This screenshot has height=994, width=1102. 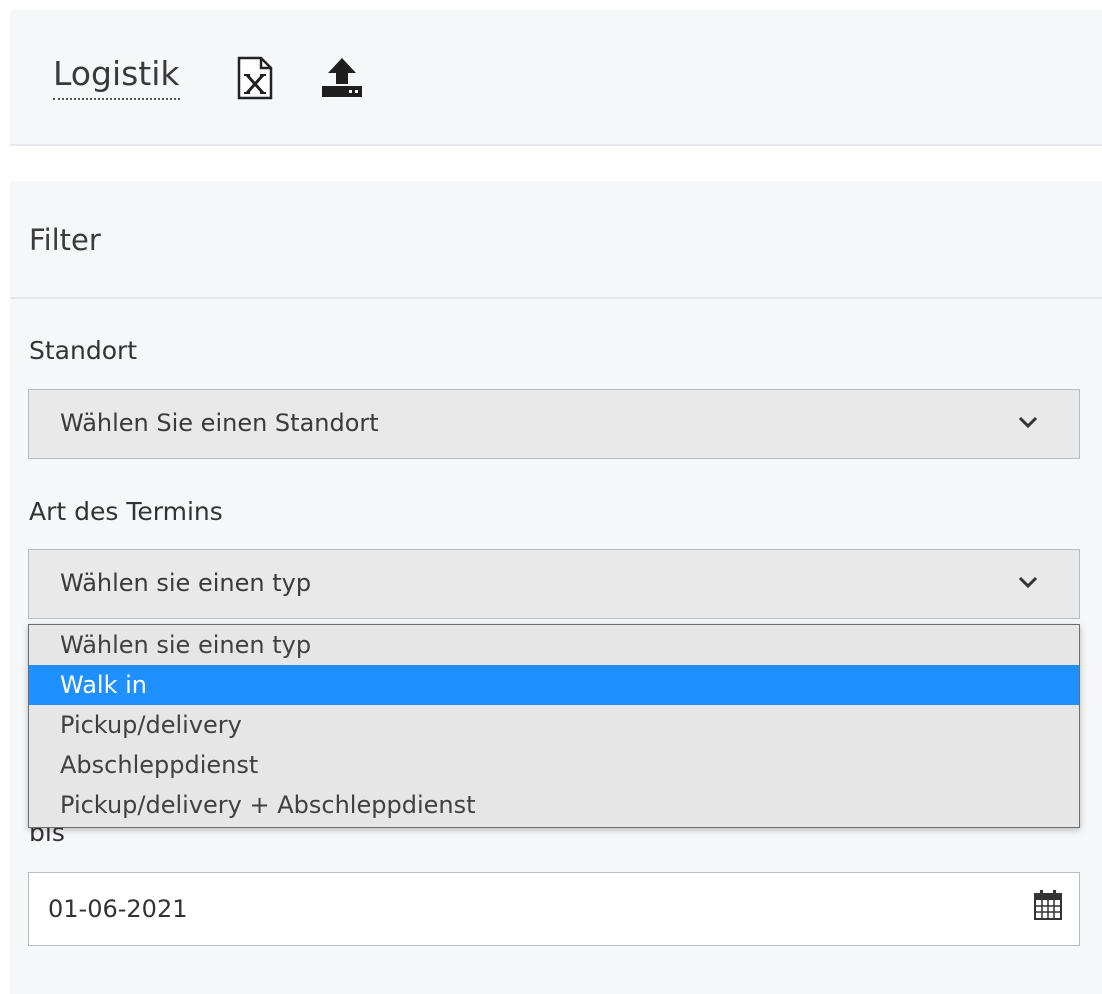 I want to click on filter-panel-header: Filter, so click(x=556, y=240).